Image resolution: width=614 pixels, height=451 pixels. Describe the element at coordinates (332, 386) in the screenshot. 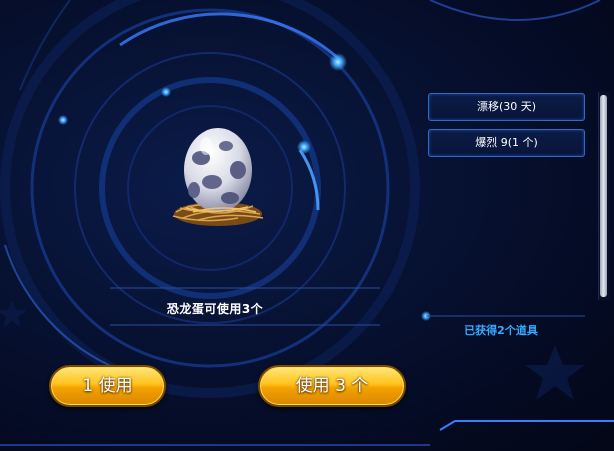

I see `use-all-button: 使用 3 个` at that location.